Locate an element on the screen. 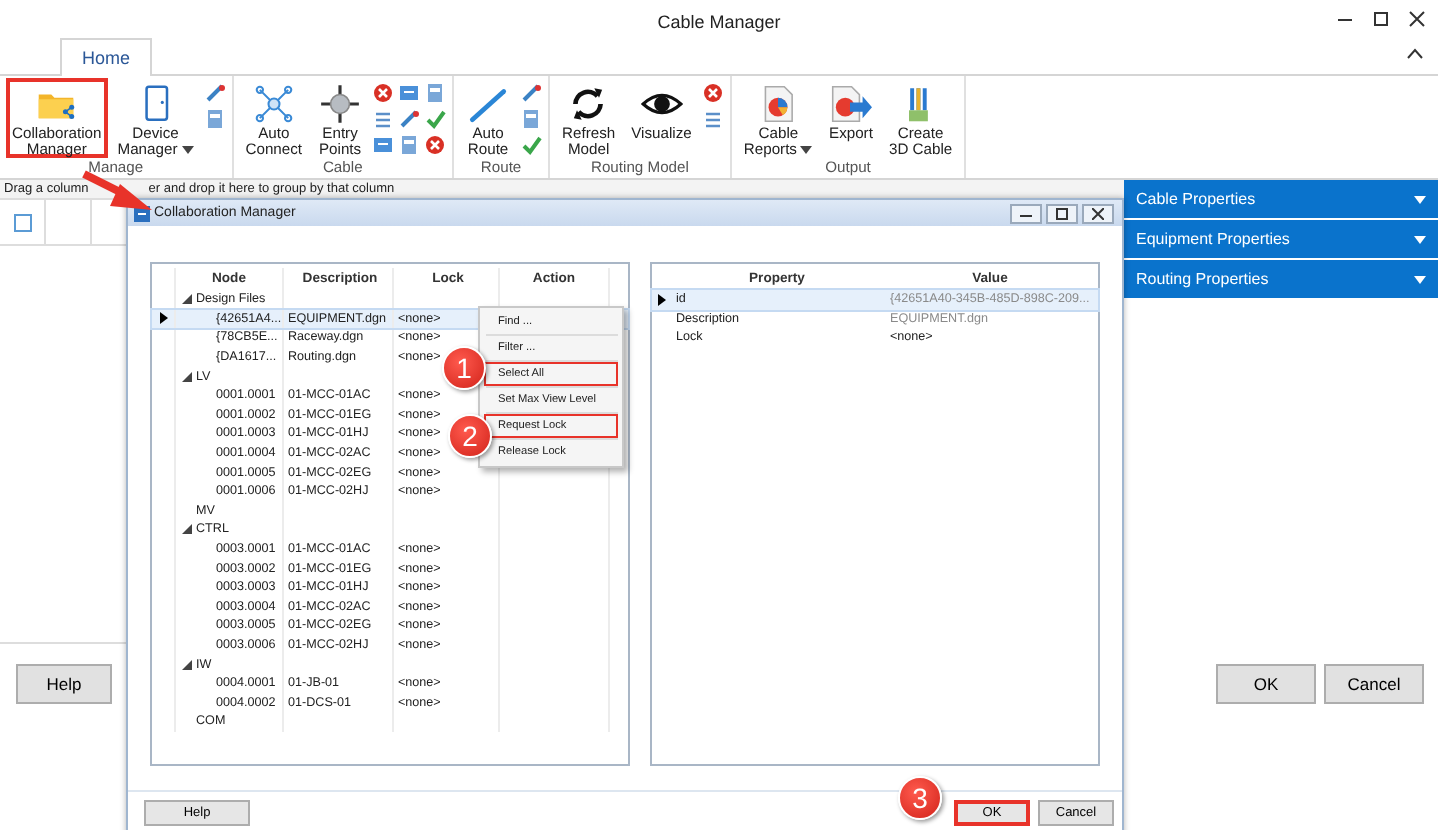 The image size is (1438, 830). minimize-button is located at coordinates (1026, 213).